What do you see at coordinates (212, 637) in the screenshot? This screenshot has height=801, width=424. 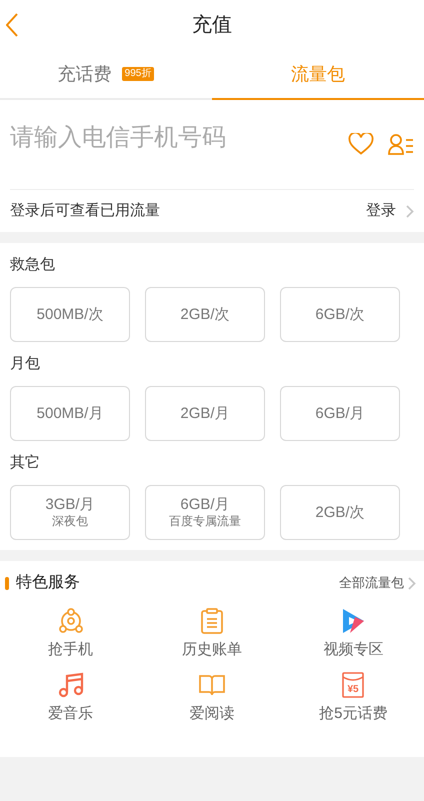 I see `service-item: 历史账单` at bounding box center [212, 637].